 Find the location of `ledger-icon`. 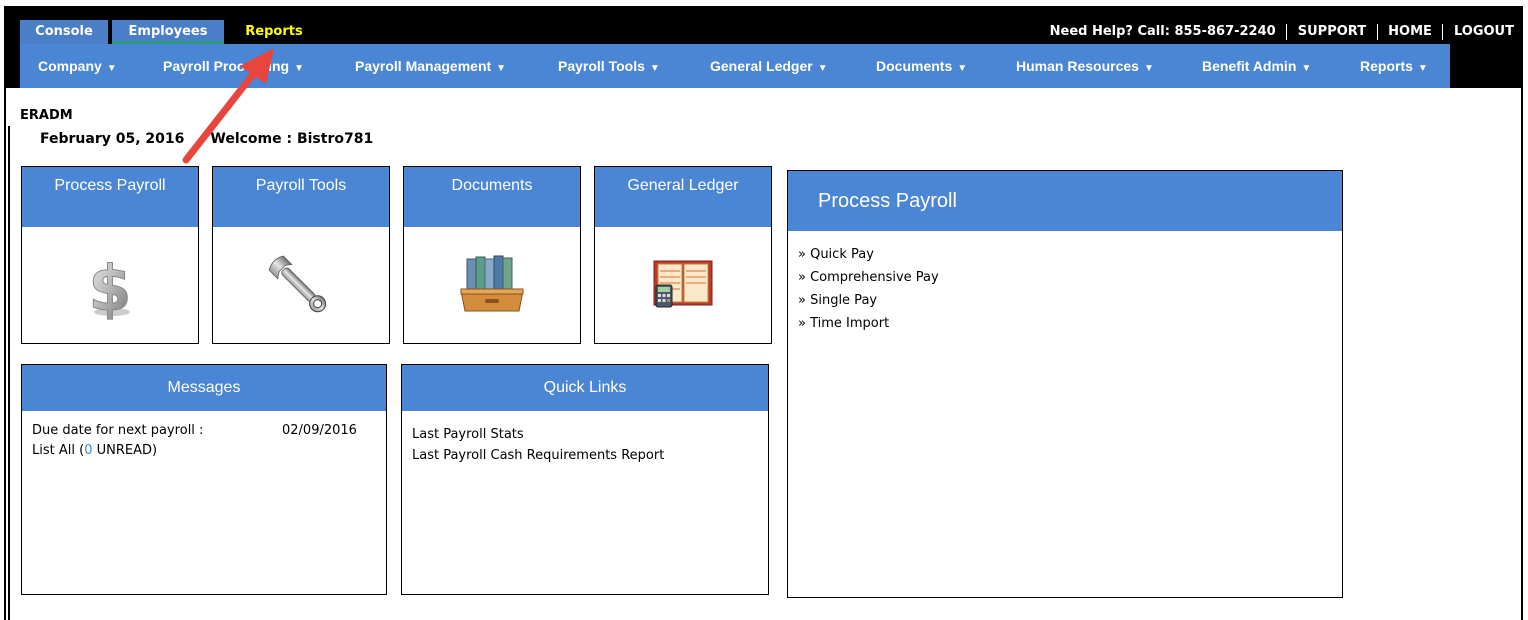

ledger-icon is located at coordinates (683, 285).